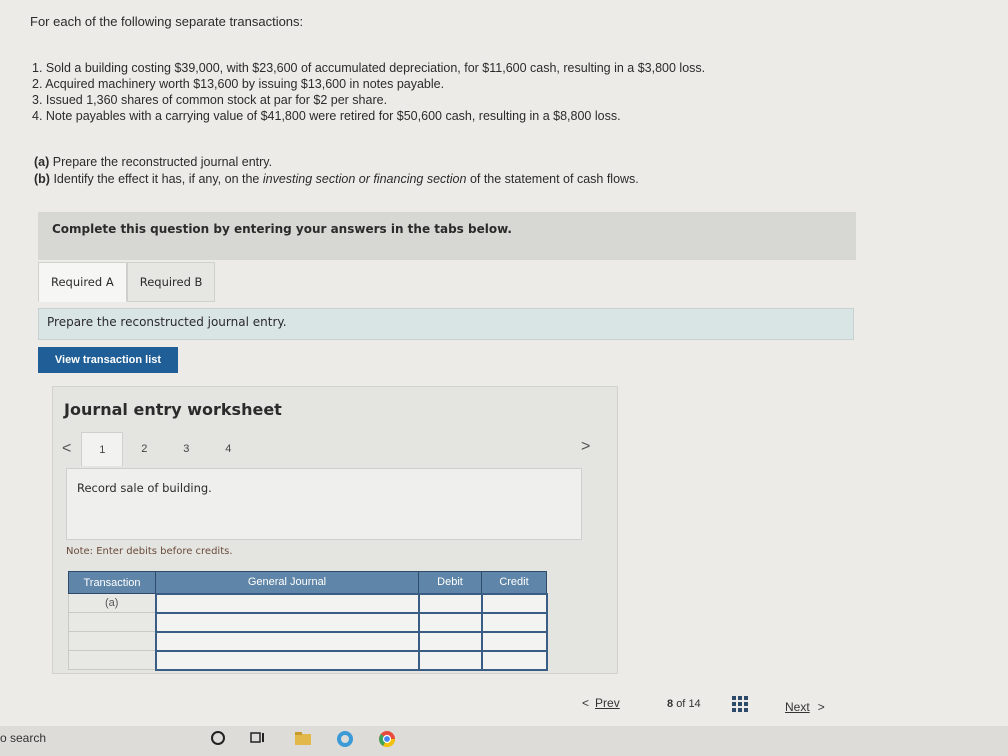 Image resolution: width=1008 pixels, height=756 pixels. What do you see at coordinates (112, 582) in the screenshot?
I see `header-transaction: Transaction` at bounding box center [112, 582].